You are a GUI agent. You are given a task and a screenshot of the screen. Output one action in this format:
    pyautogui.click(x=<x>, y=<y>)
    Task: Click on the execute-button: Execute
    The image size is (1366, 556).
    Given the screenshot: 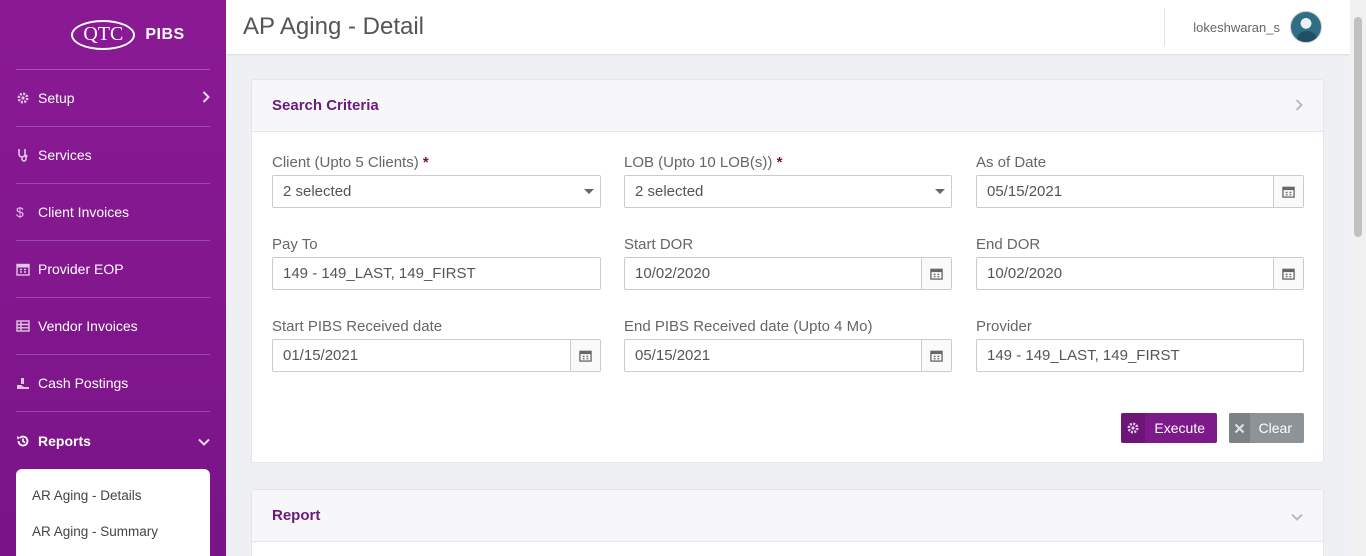 What is the action you would take?
    pyautogui.click(x=1169, y=428)
    